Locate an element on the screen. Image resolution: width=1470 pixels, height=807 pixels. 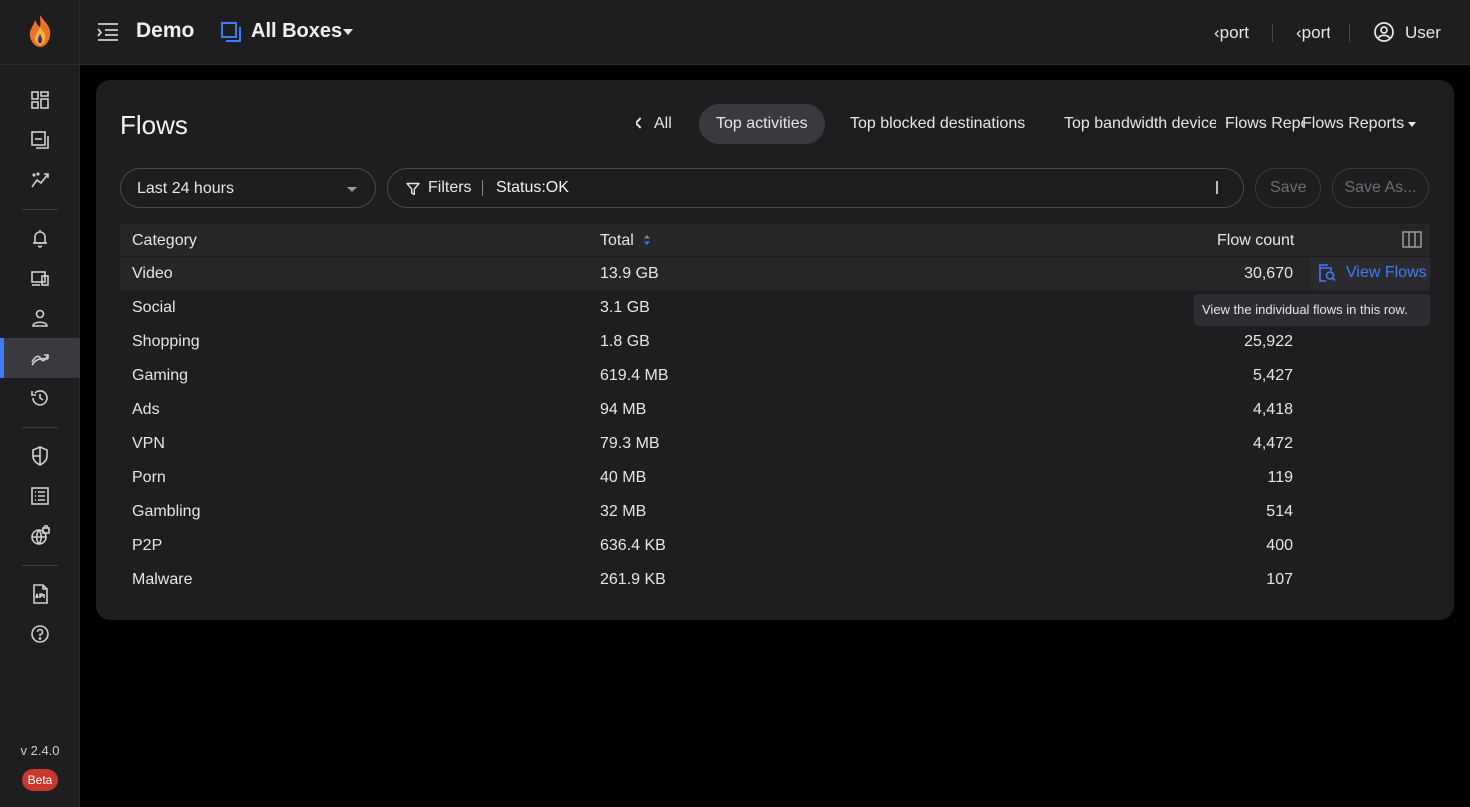
tab-top-blocked: Top blocked destinations is located at coordinates (937, 124).